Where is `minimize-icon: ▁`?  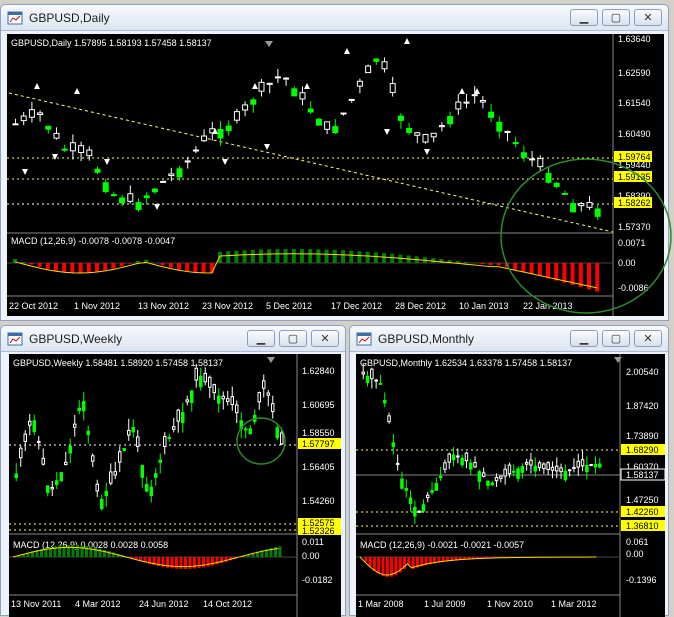
minimize-icon: ▁ is located at coordinates (584, 17).